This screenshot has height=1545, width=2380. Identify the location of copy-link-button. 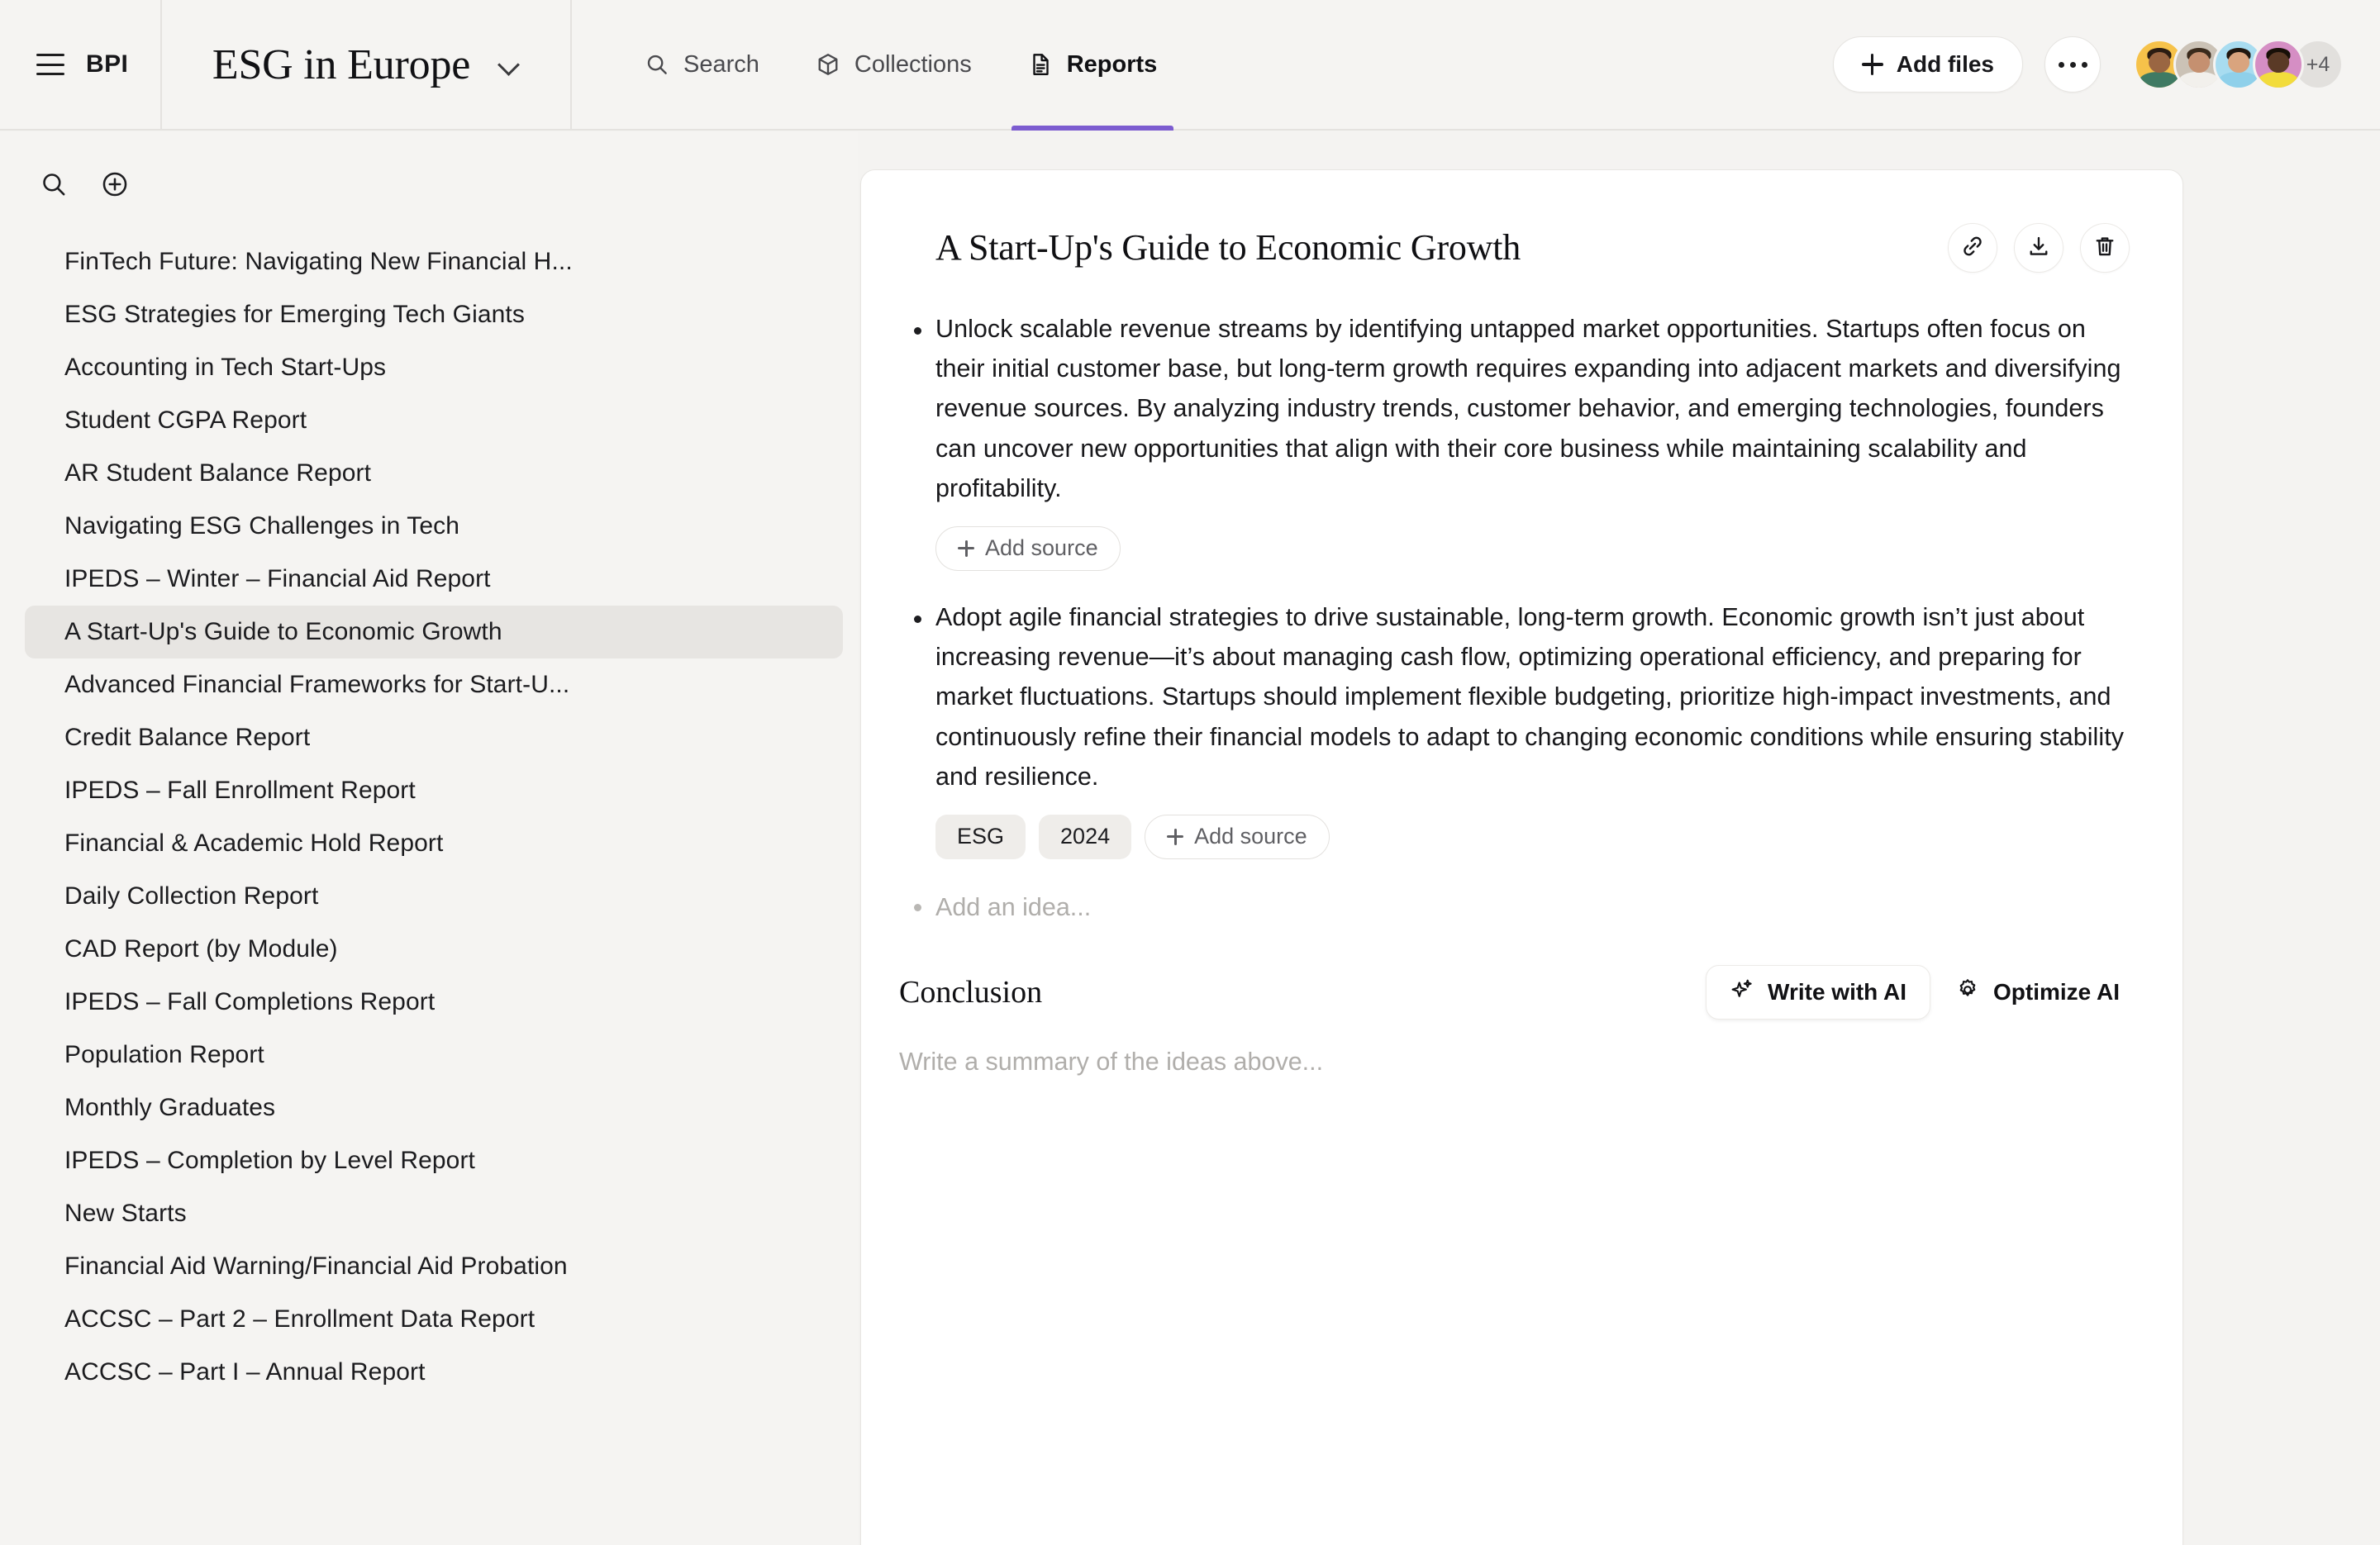
(1972, 248).